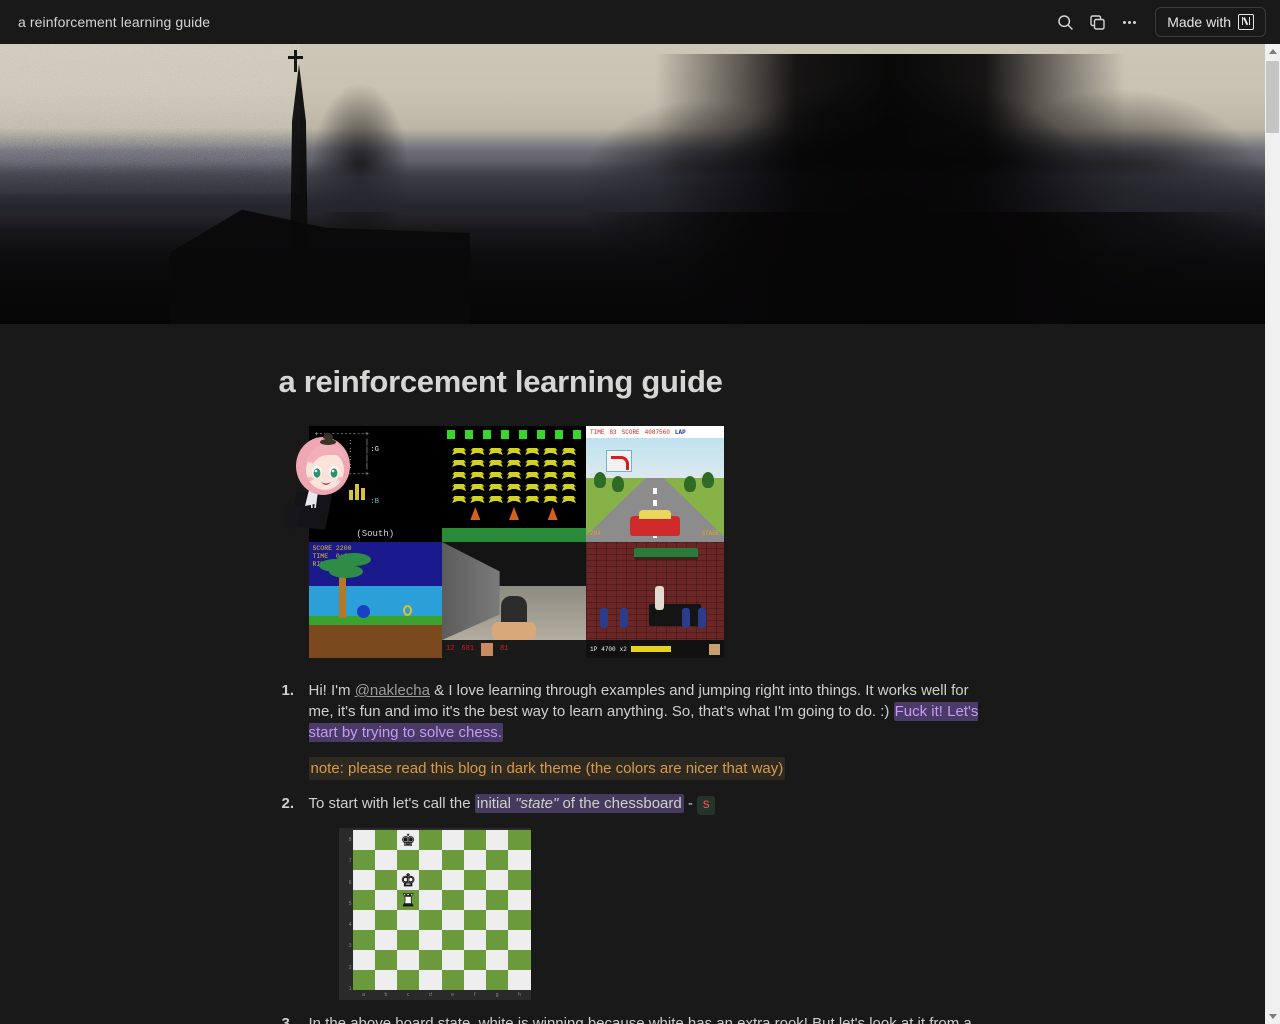  Describe the element at coordinates (514, 600) in the screenshot. I see `collage-tile-wolfenstein: 12 681 81` at that location.